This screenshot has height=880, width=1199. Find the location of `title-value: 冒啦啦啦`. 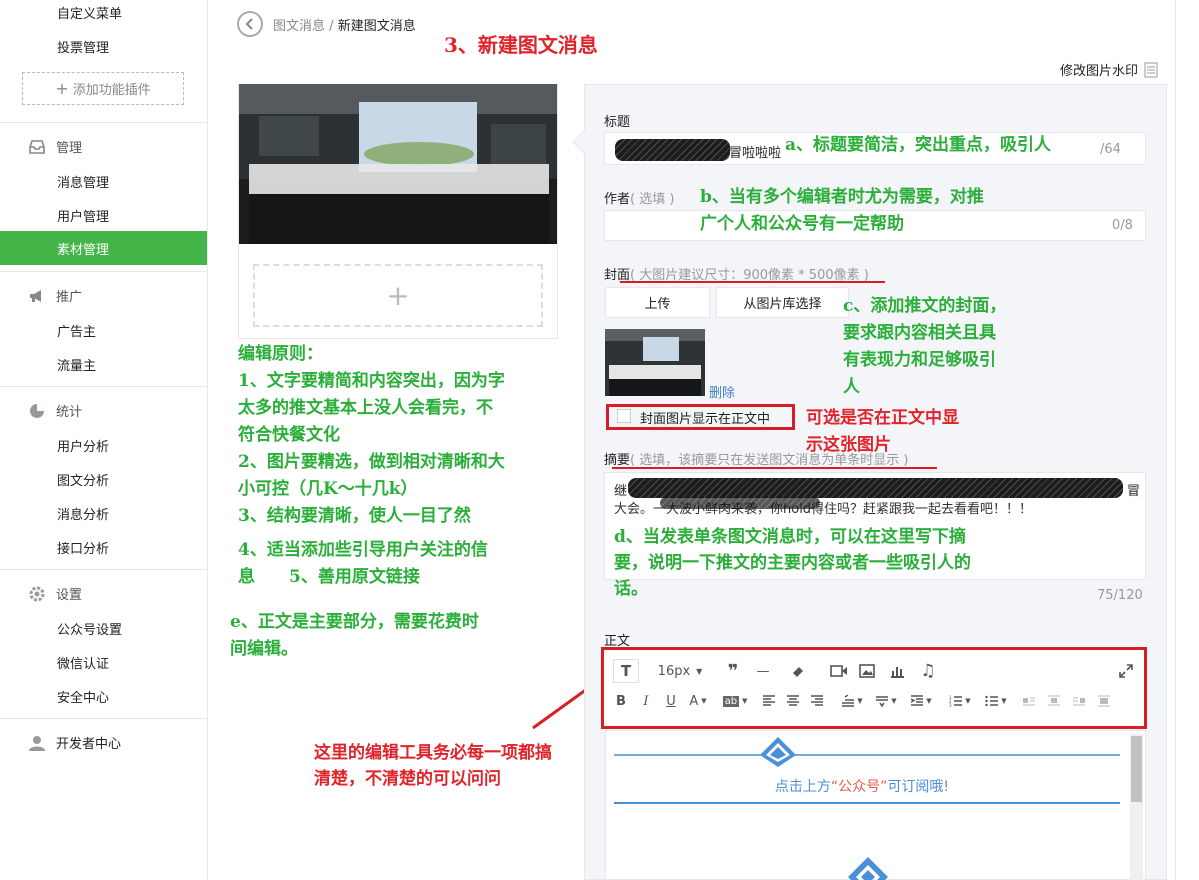

title-value: 冒啦啦啦 is located at coordinates (755, 153).